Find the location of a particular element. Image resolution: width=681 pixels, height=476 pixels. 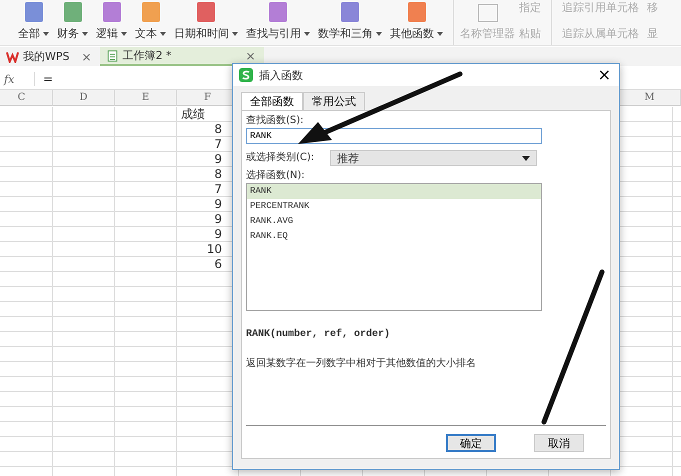

function-item: RANK.EQ is located at coordinates (394, 236).